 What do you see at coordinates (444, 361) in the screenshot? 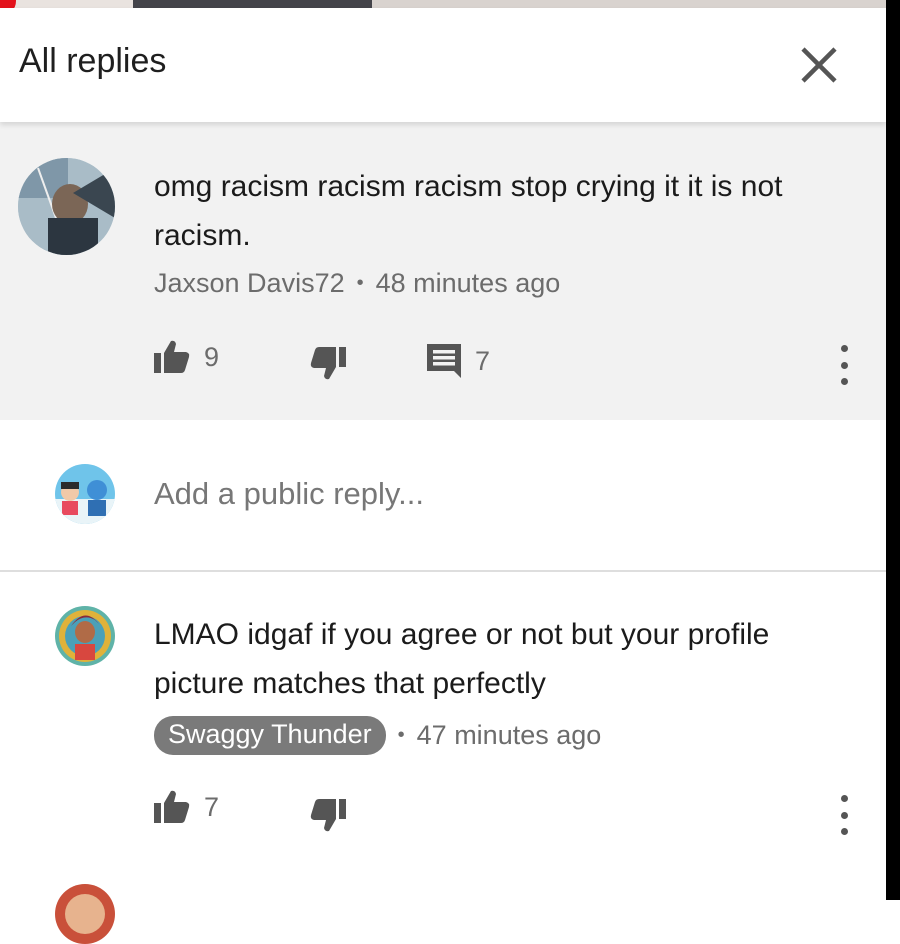
I see `comment-icon` at bounding box center [444, 361].